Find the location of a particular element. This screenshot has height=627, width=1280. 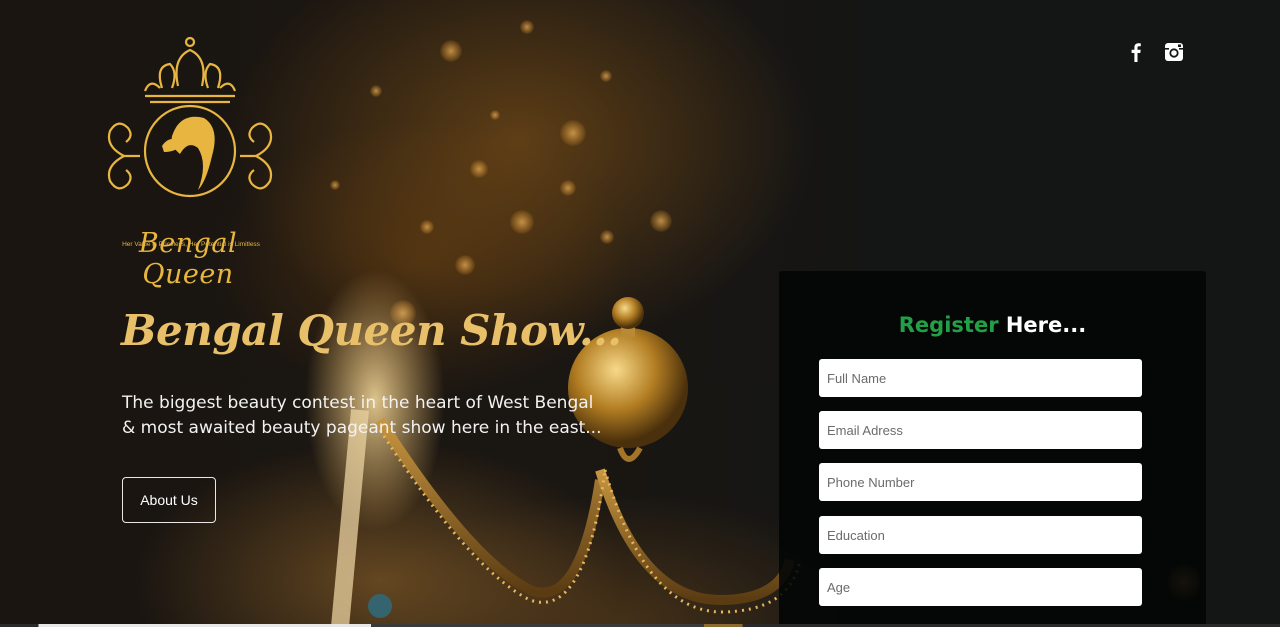

about-us-button: About Us is located at coordinates (169, 500).